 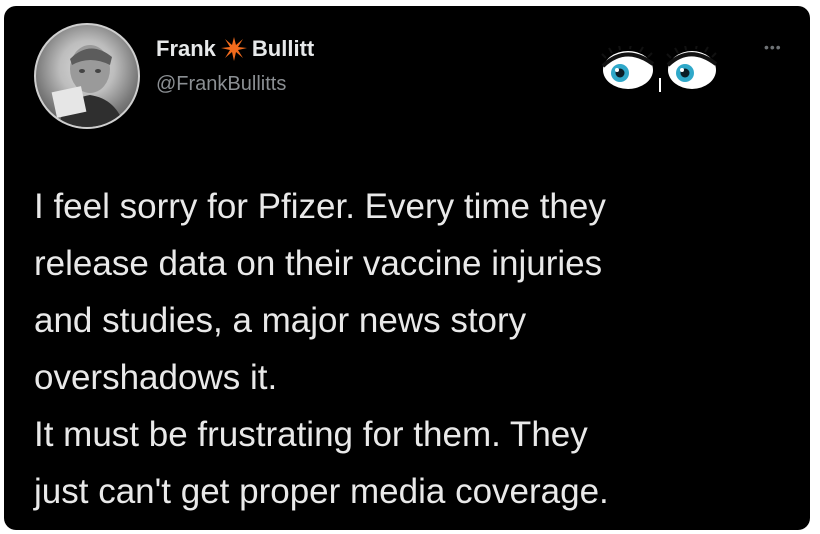 I want to click on orange-starburst-icon, so click(x=234, y=49).